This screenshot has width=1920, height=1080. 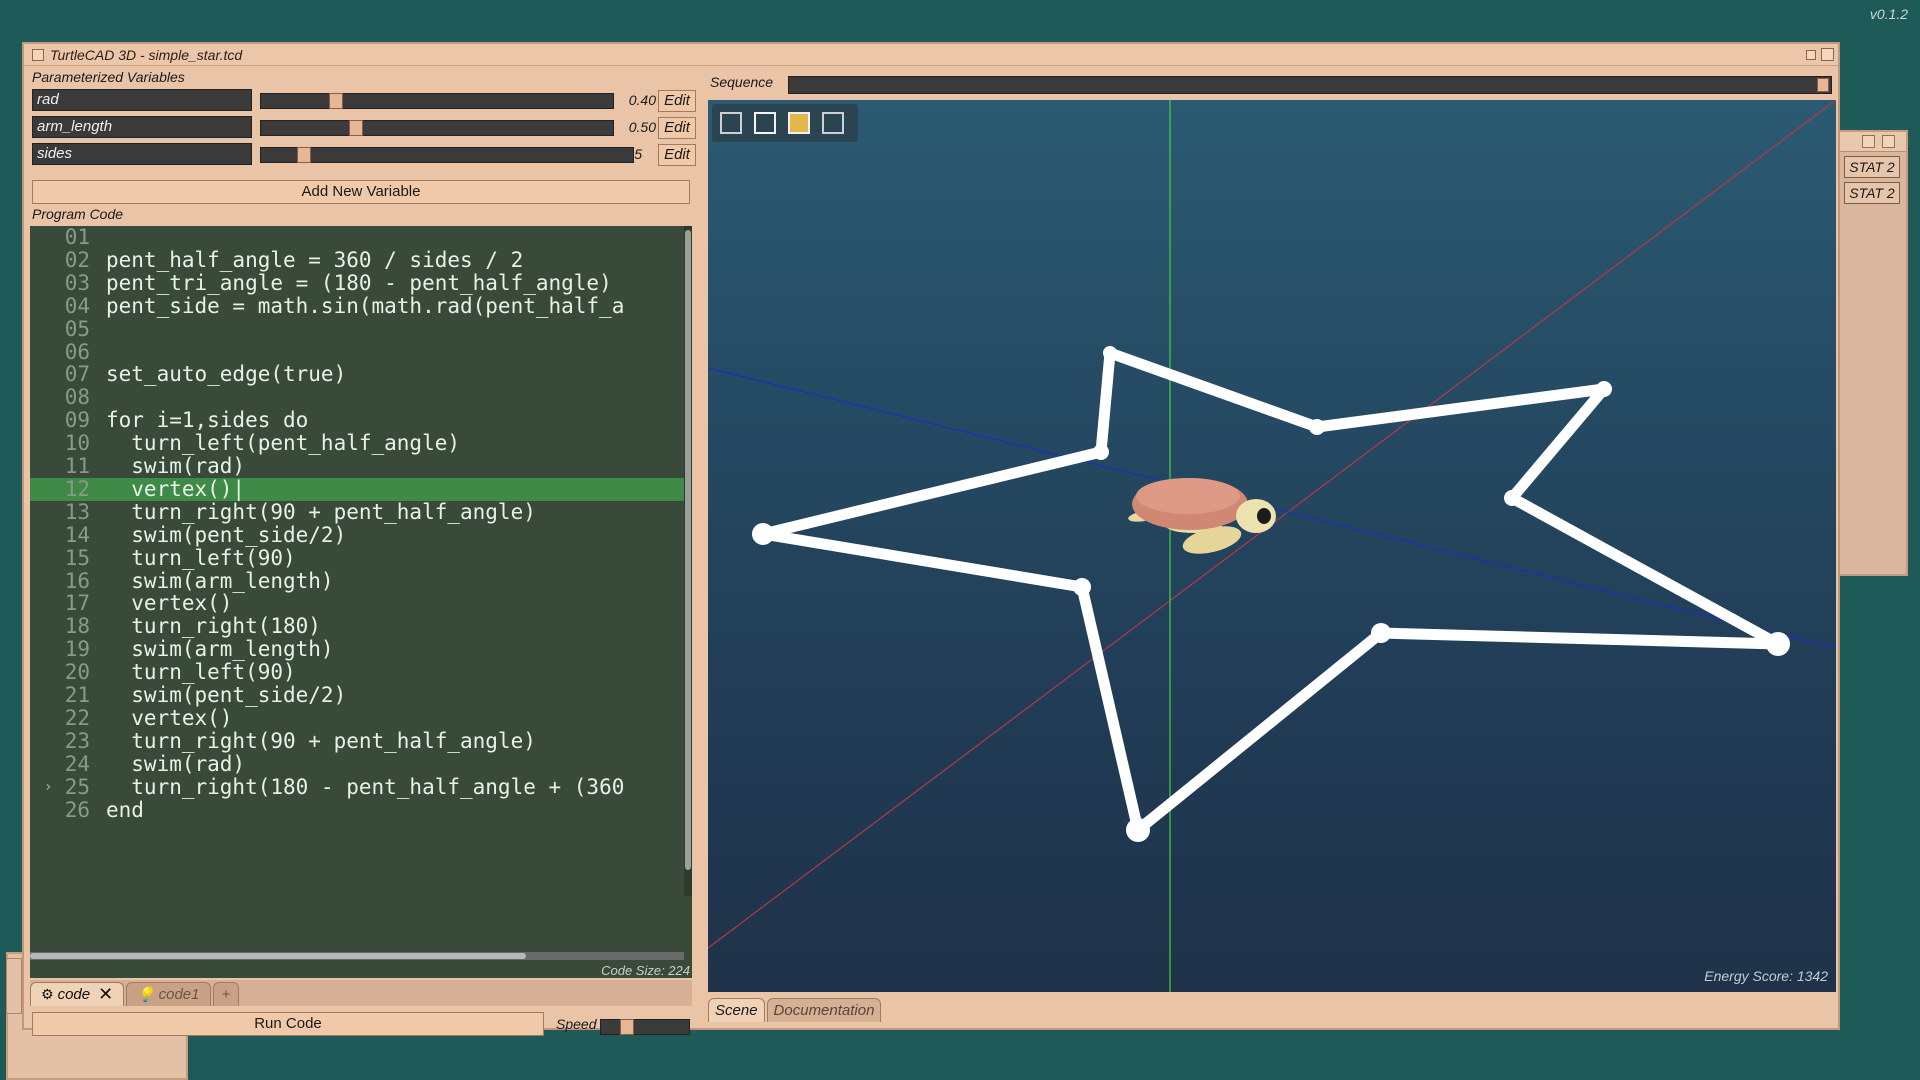 I want to click on variable-name-field: sides, so click(x=142, y=154).